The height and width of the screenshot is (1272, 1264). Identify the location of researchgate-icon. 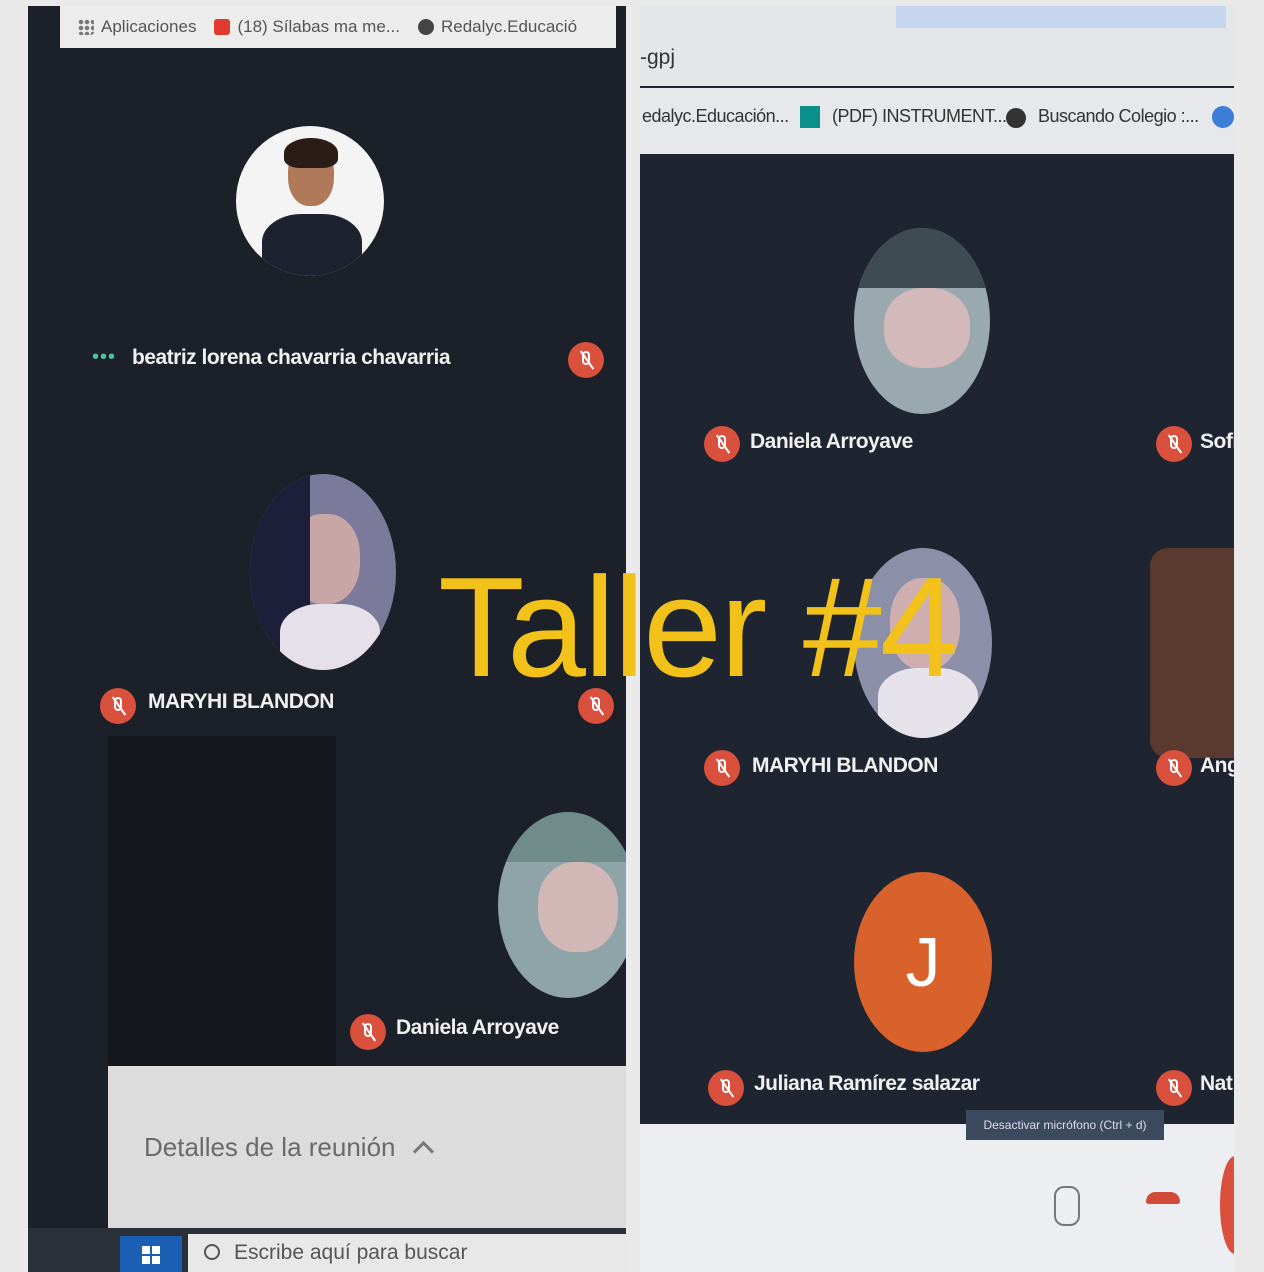
(810, 117).